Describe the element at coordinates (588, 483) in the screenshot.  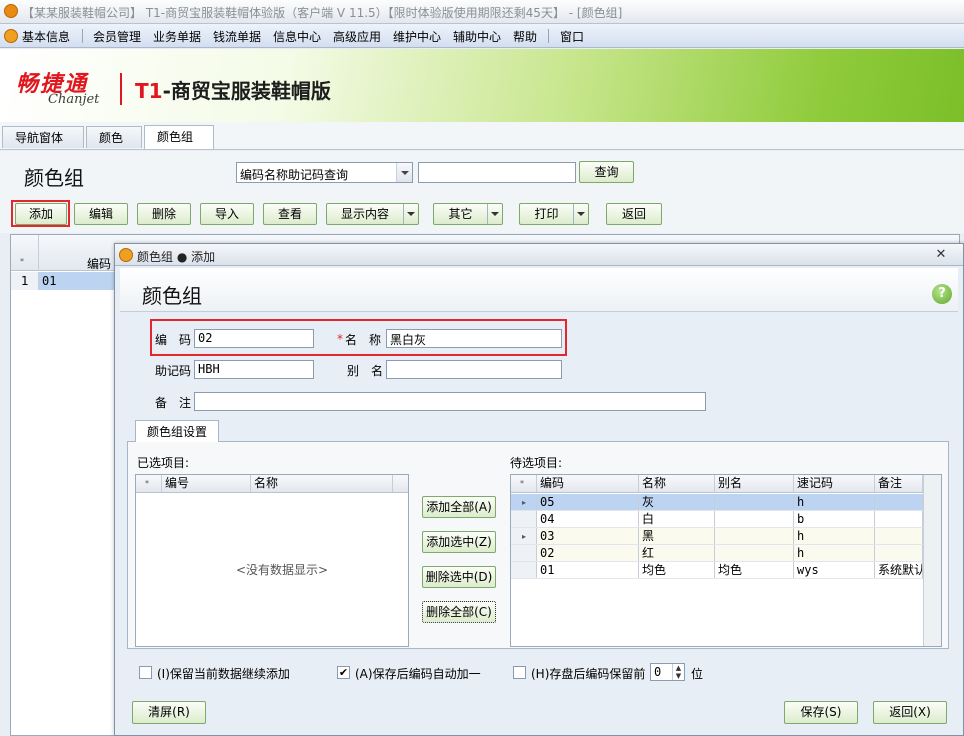
I see `available-col-code: 编码` at that location.